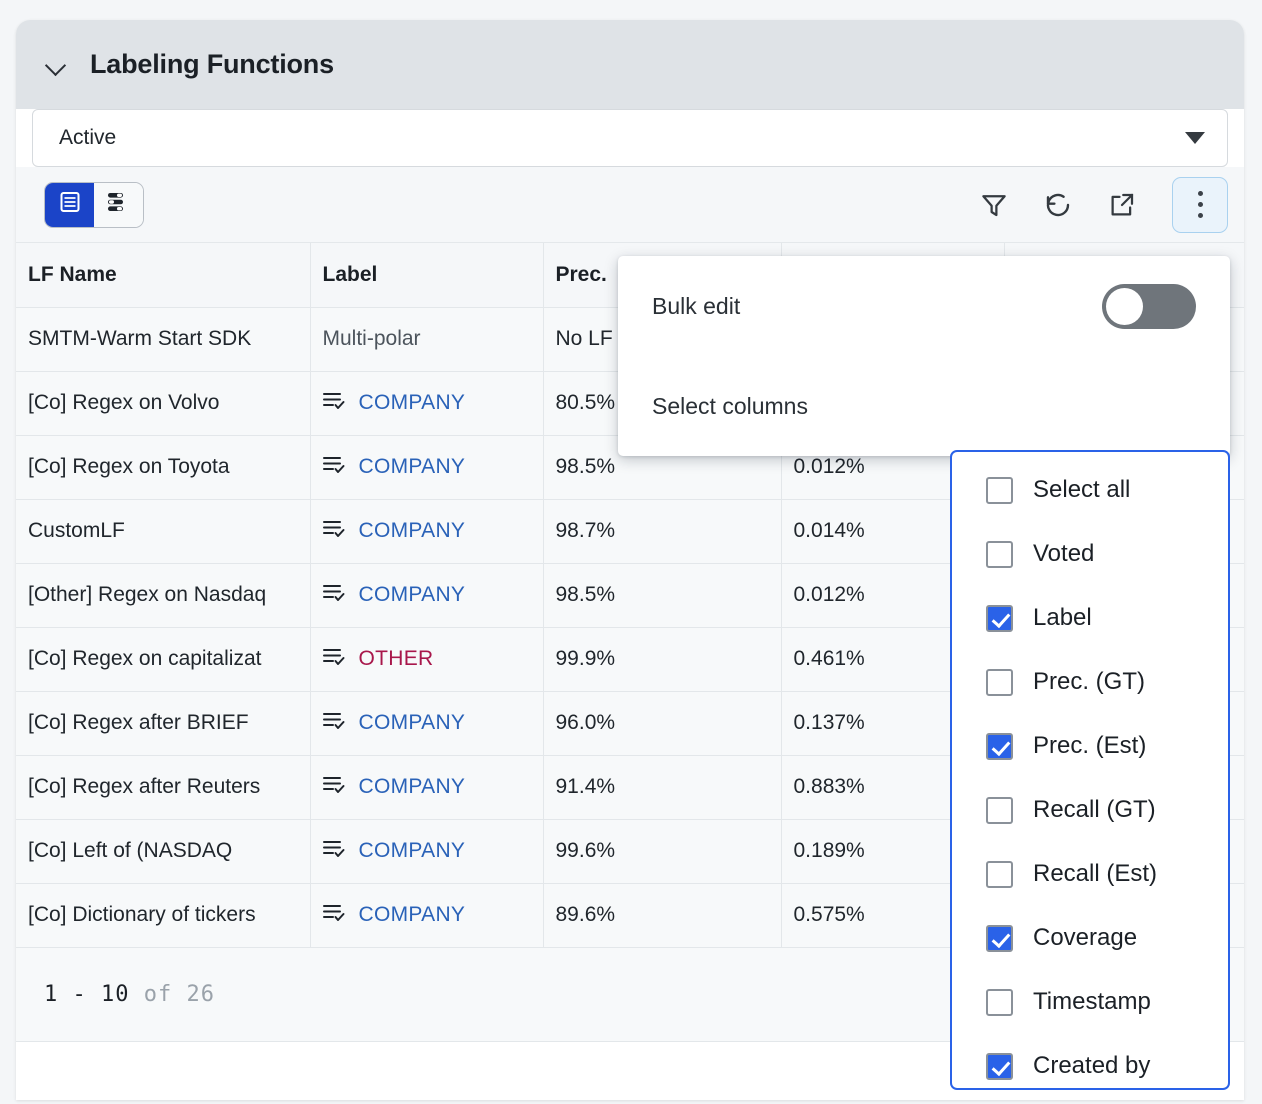 The image size is (1262, 1104). What do you see at coordinates (1085, 937) in the screenshot?
I see `column-option-label: Coverage` at bounding box center [1085, 937].